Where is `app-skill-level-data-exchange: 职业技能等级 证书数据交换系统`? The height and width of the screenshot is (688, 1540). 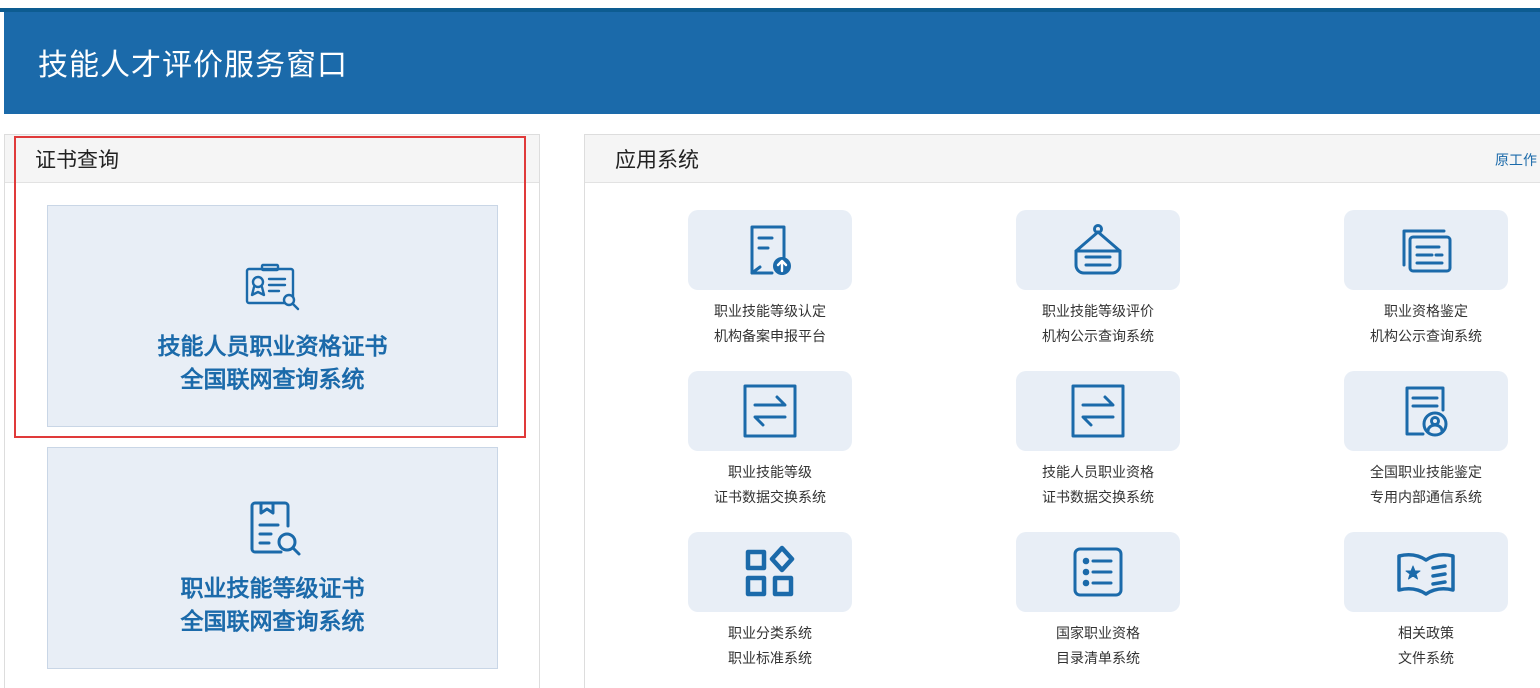
app-skill-level-data-exchange: 职业技能等级 证书数据交换系统 is located at coordinates (770, 446).